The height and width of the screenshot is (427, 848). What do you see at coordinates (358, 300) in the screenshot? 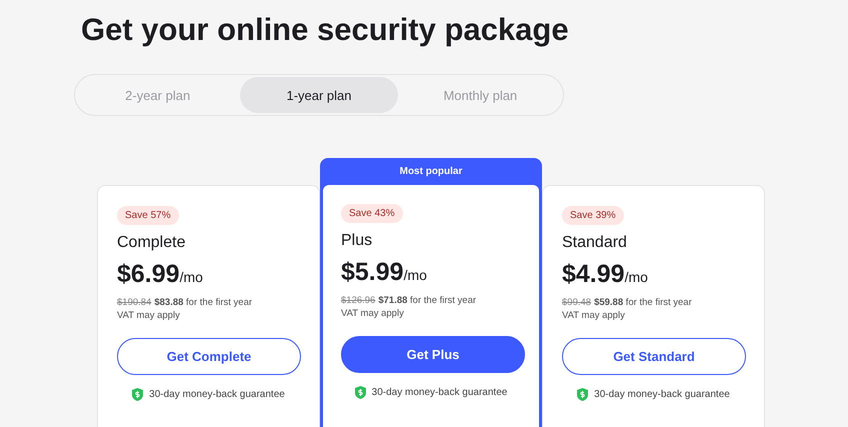
I see `old-price: $126.96` at bounding box center [358, 300].